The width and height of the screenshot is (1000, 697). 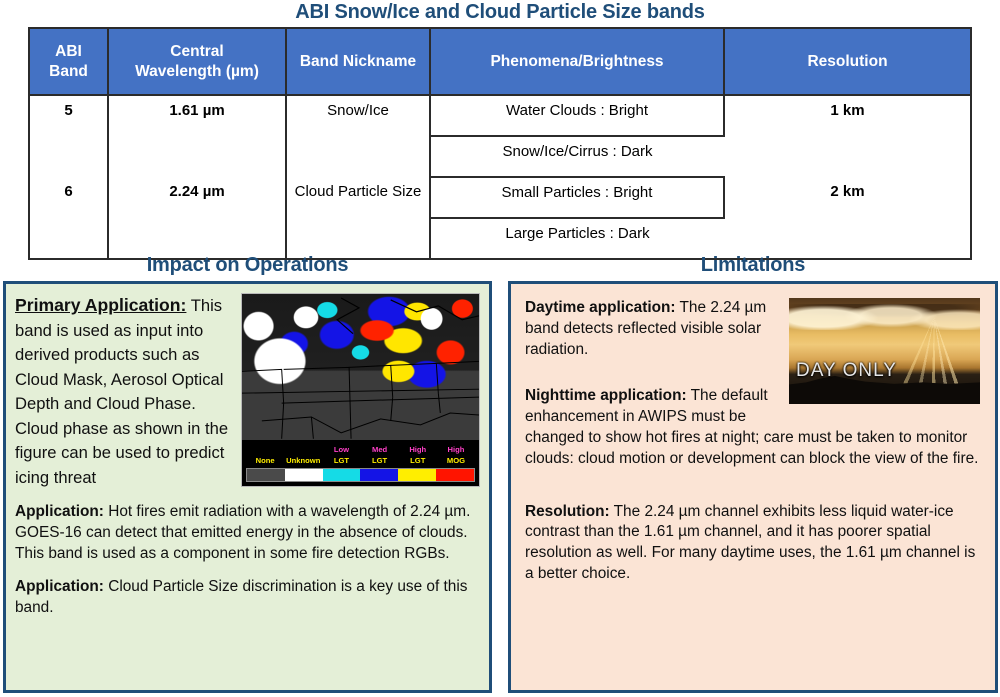 I want to click on legend-label: Low LGT, so click(x=341, y=455).